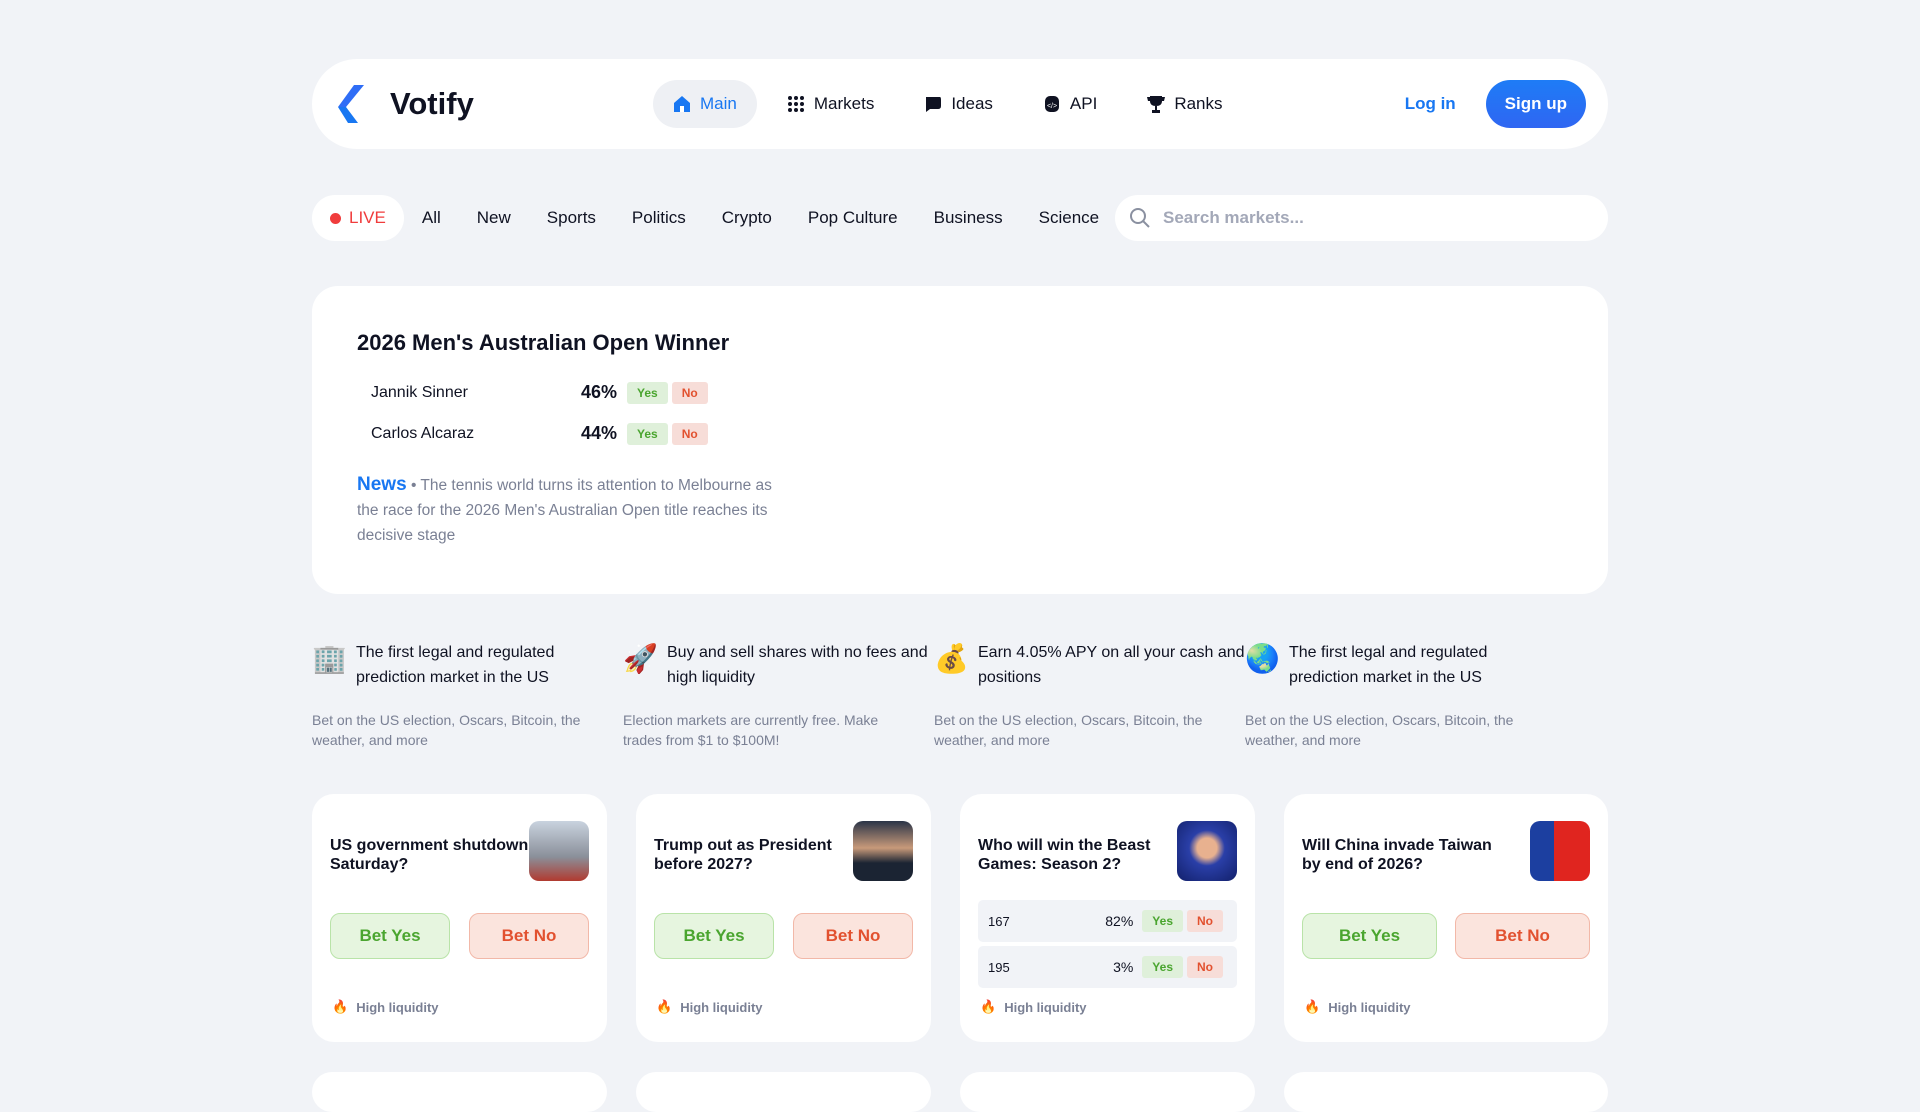 This screenshot has height=1112, width=1920. I want to click on filter-business: Business, so click(968, 218).